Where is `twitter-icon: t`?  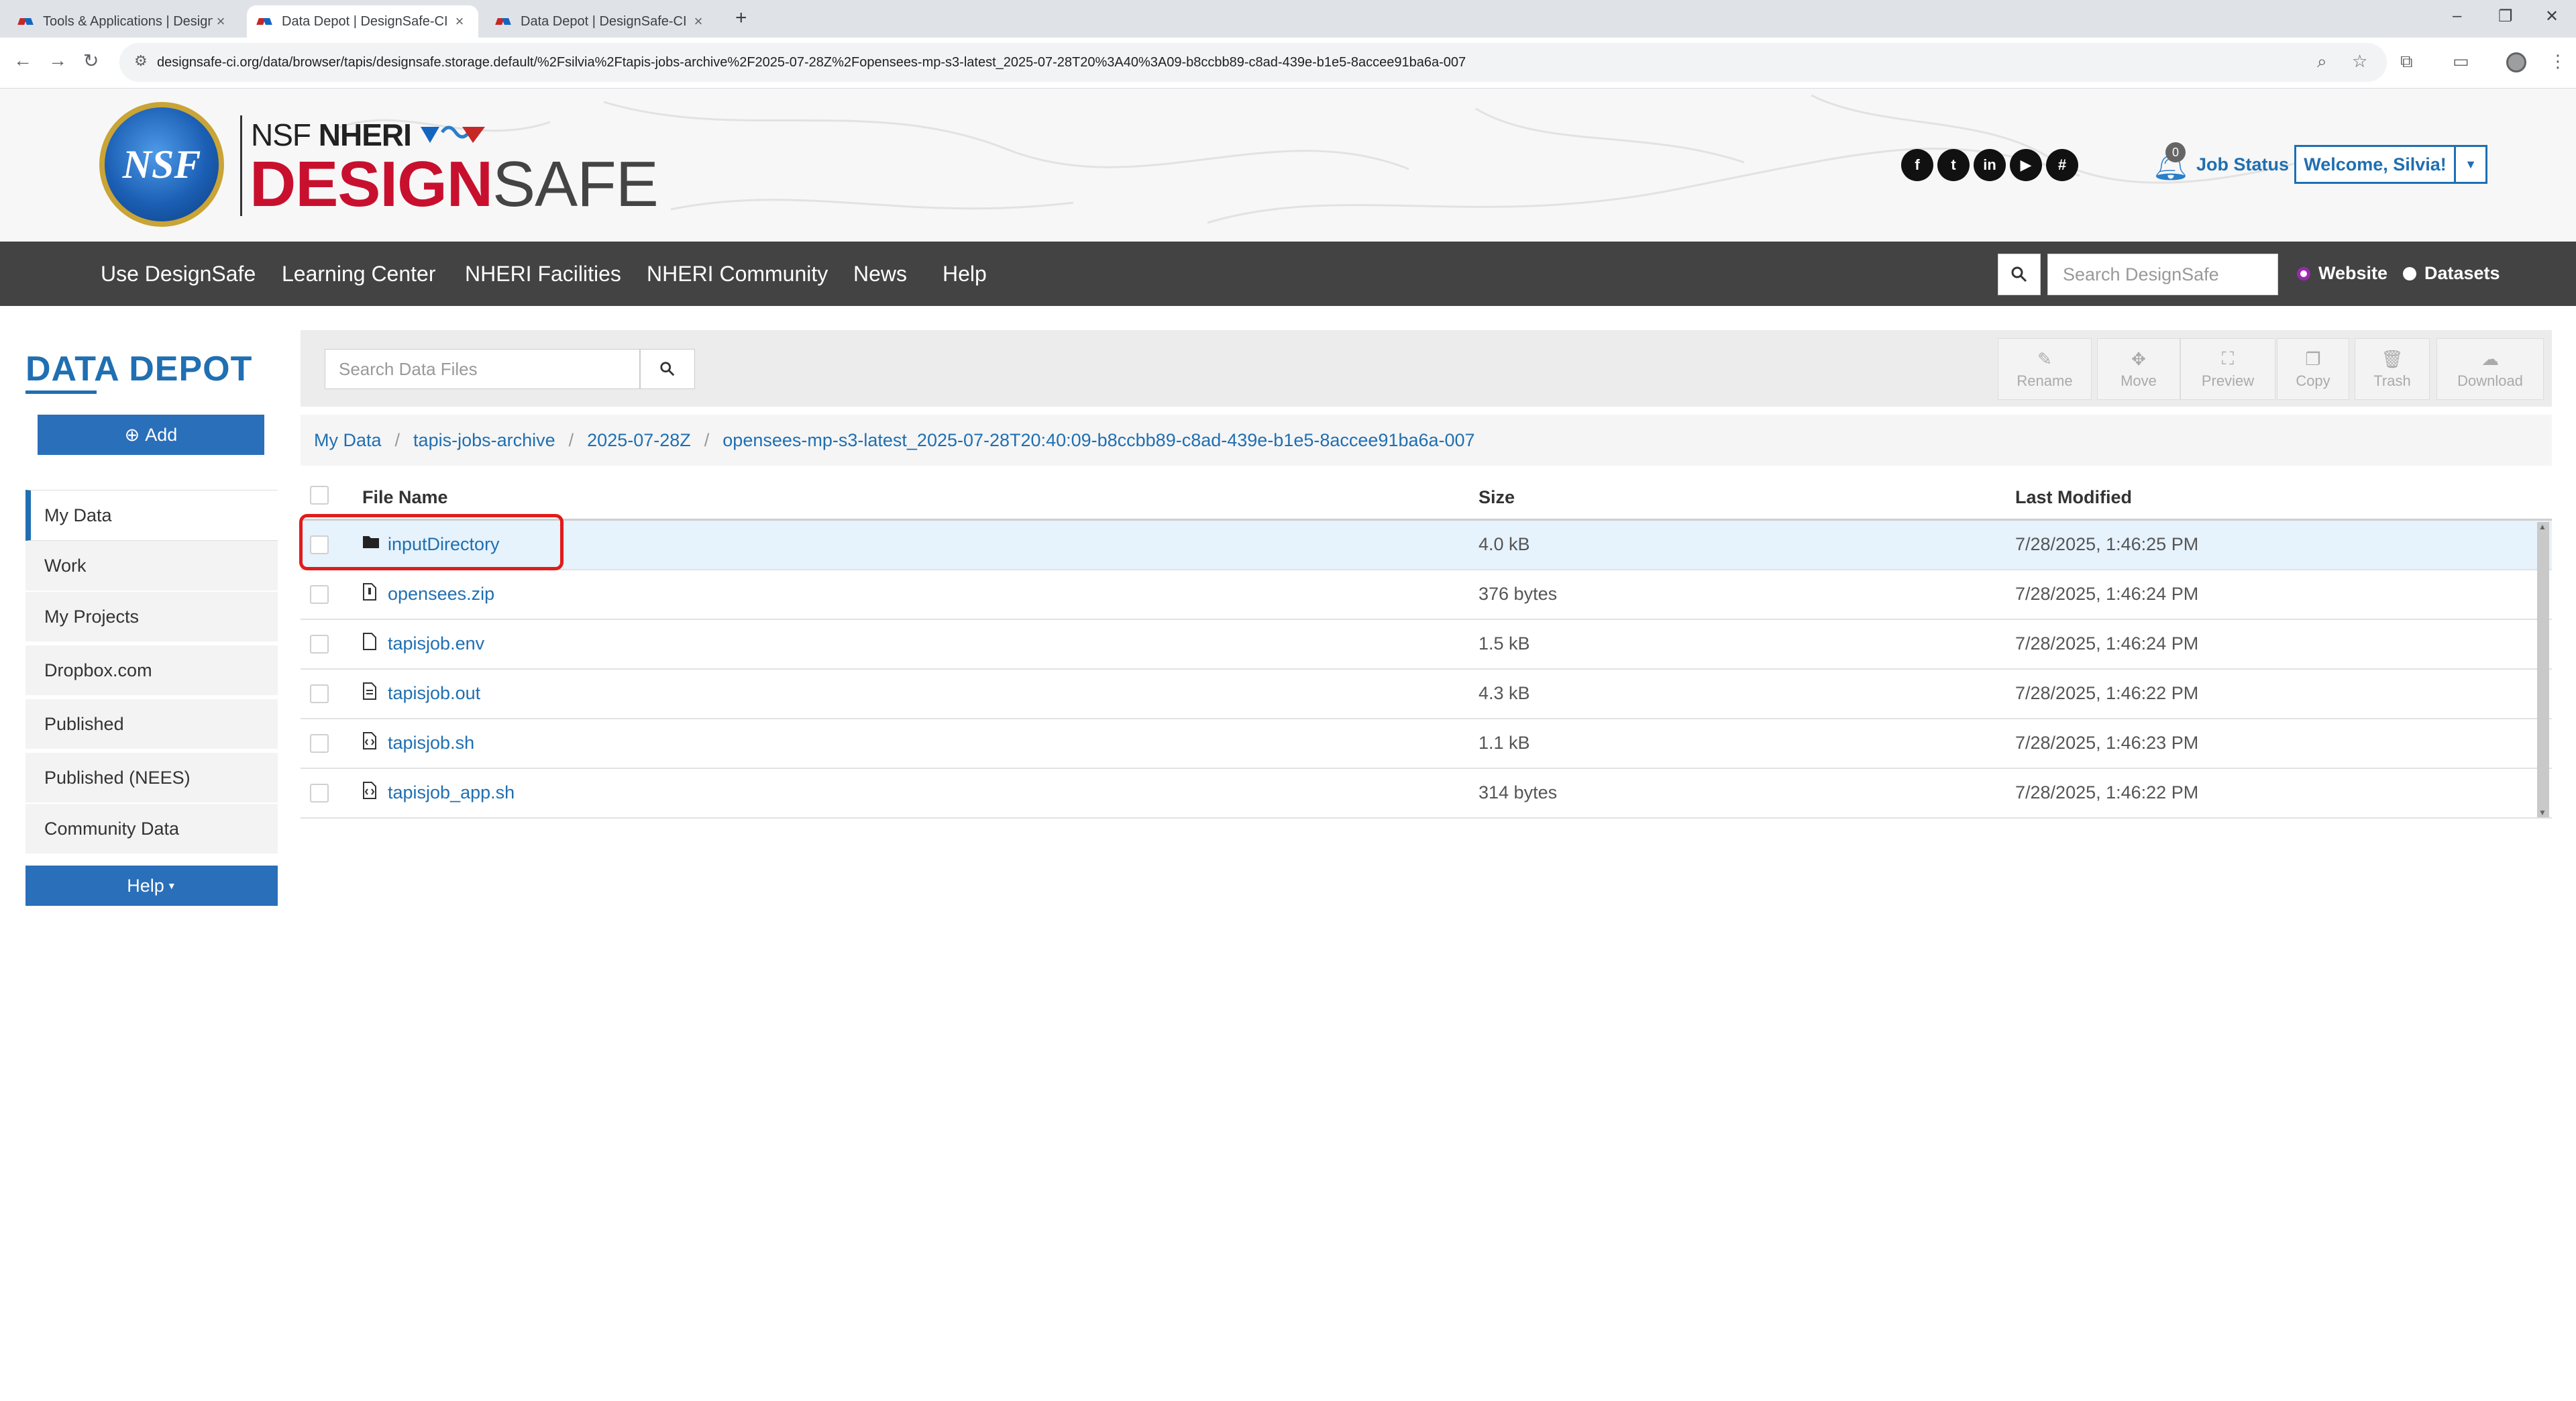 twitter-icon: t is located at coordinates (1953, 165).